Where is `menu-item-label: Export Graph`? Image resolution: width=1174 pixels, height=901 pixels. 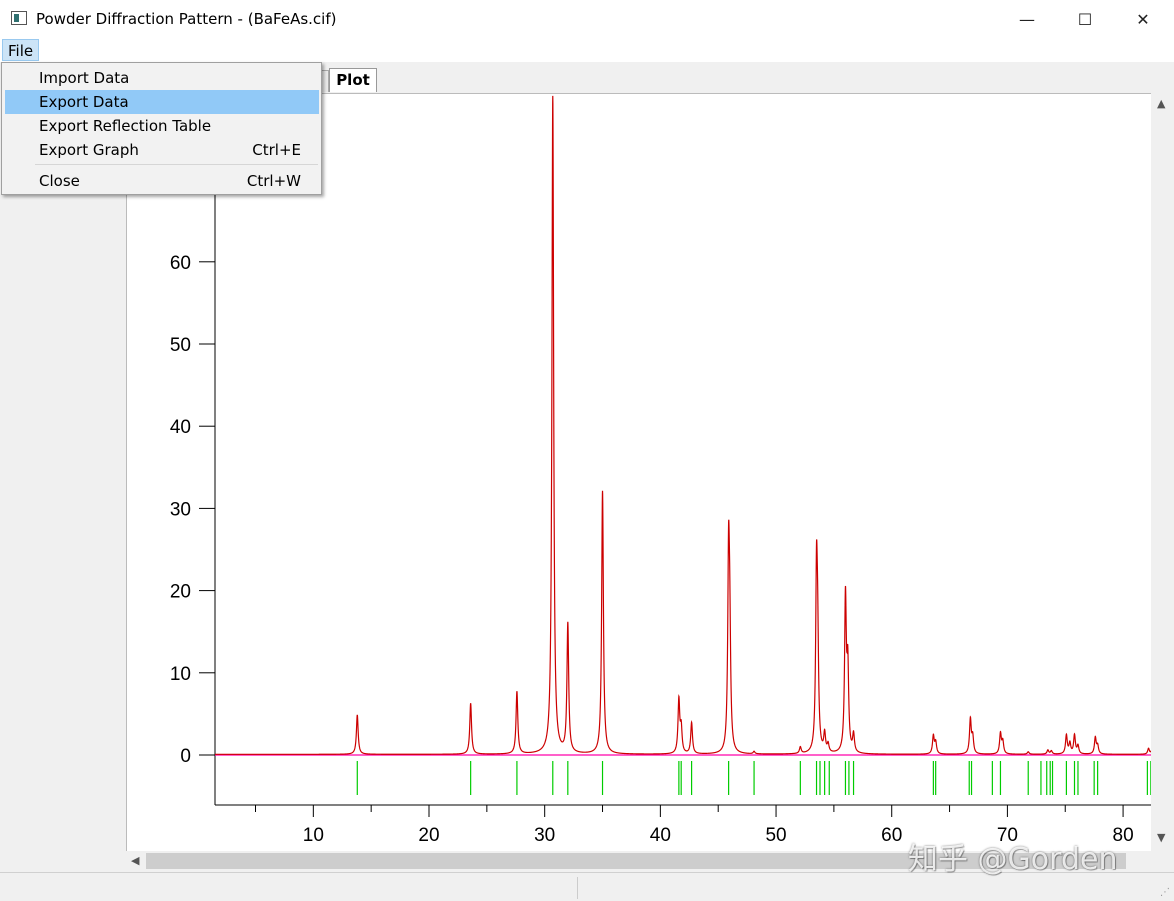
menu-item-label: Export Graph is located at coordinates (89, 150).